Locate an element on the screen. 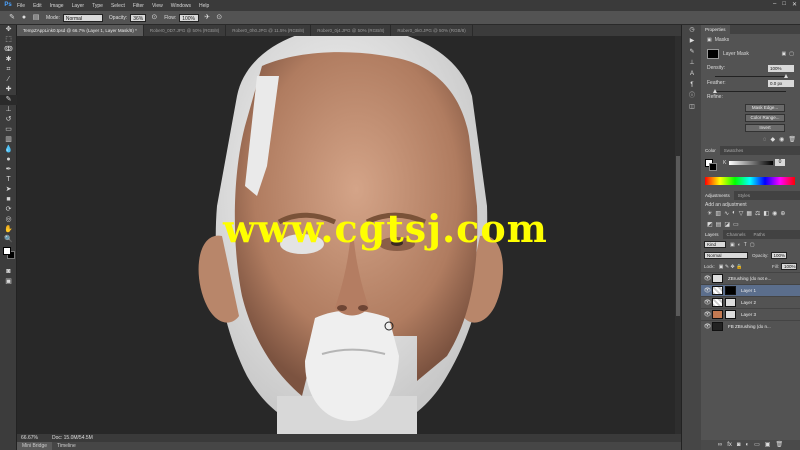 The image size is (800, 450). tab-color: Color is located at coordinates (710, 150).